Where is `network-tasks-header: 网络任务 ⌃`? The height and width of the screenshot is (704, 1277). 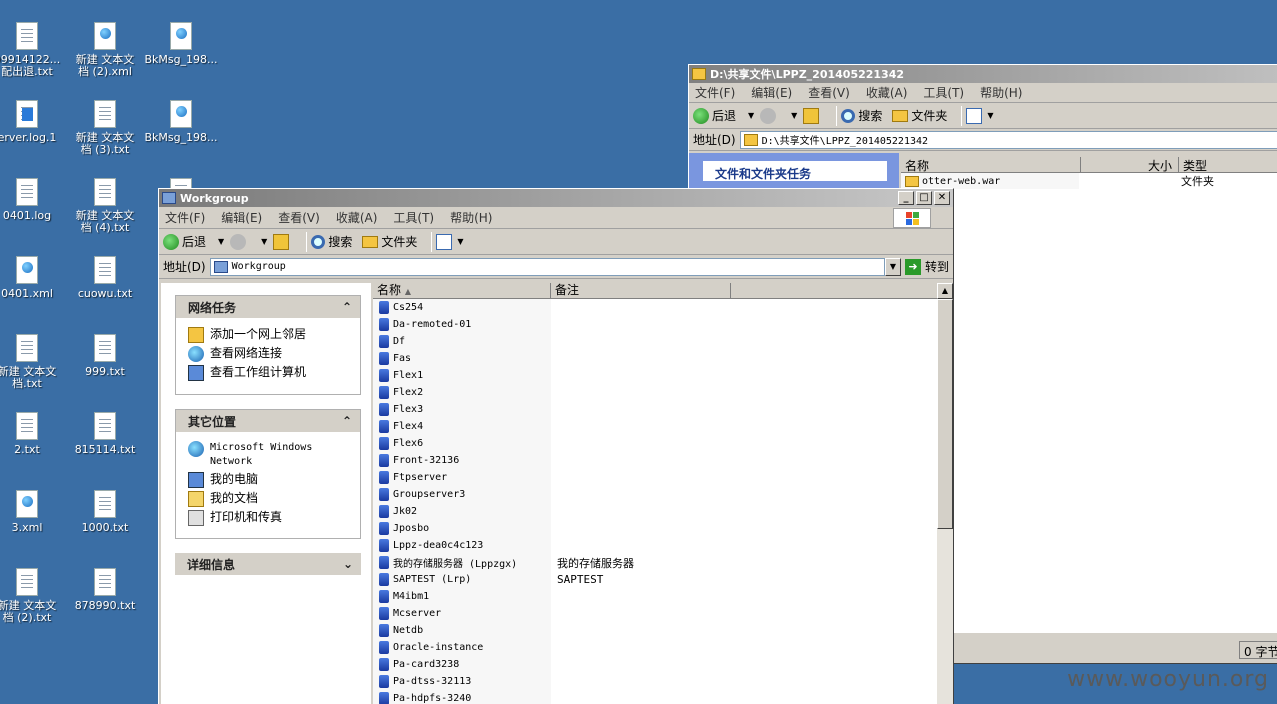
network-tasks-header: 网络任务 ⌃ is located at coordinates (268, 307).